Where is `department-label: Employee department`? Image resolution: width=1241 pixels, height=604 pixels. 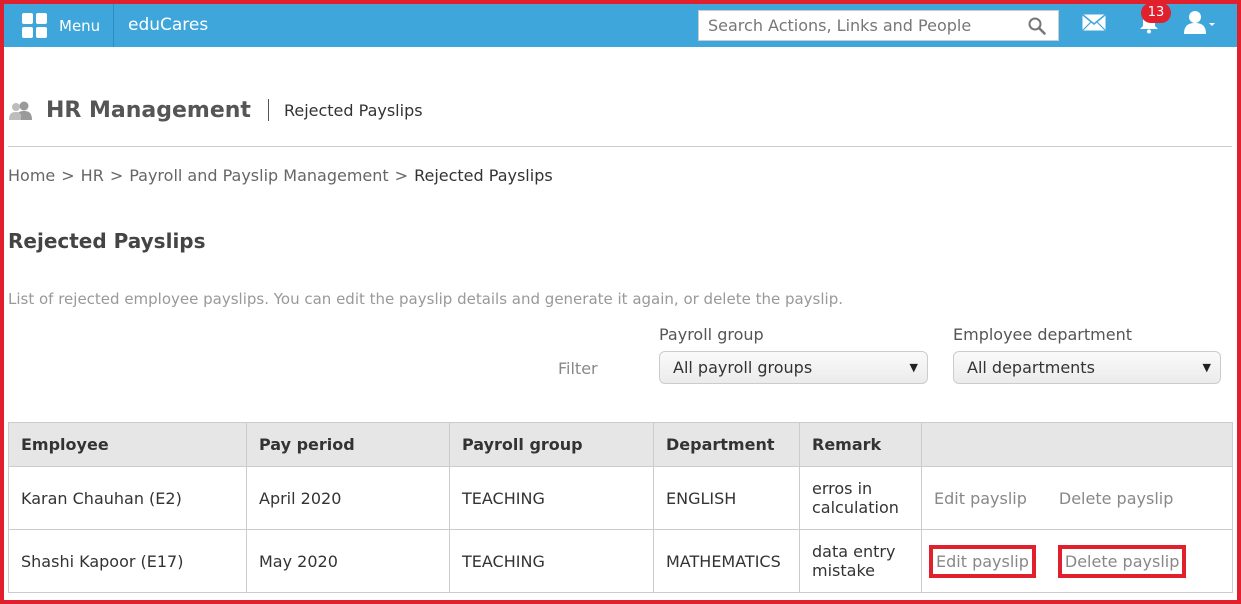
department-label: Employee department is located at coordinates (1042, 334).